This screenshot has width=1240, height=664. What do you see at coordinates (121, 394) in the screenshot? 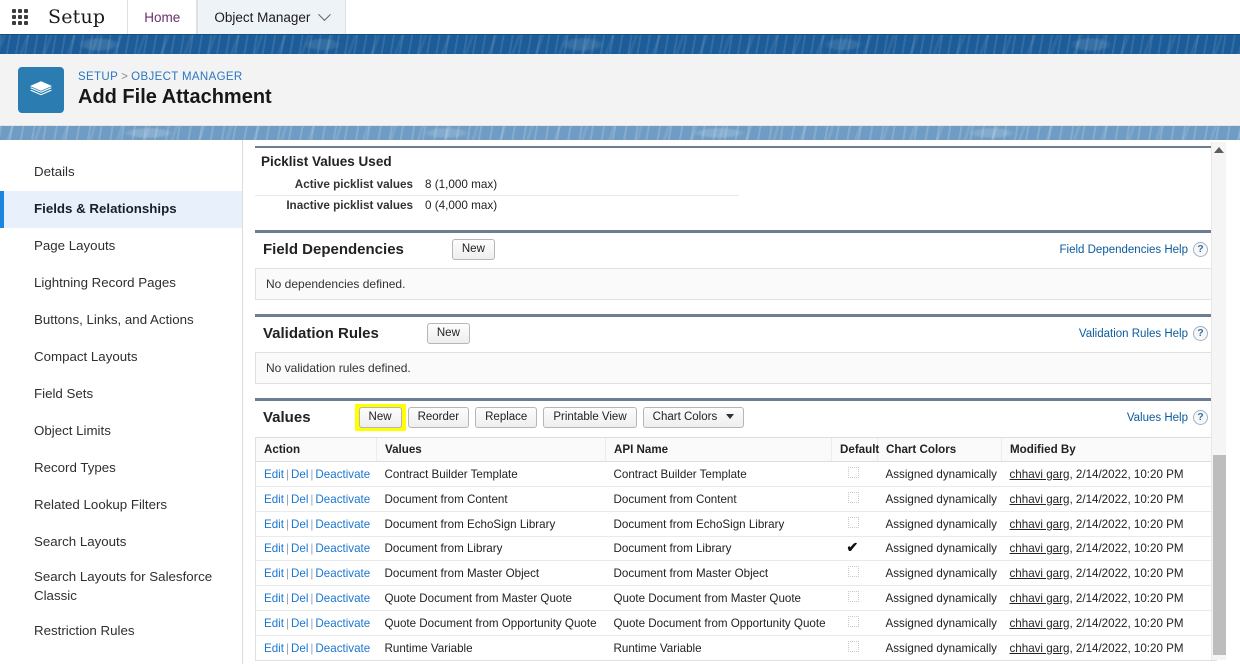
I see `sidebar-item-field-sets: Field Sets` at bounding box center [121, 394].